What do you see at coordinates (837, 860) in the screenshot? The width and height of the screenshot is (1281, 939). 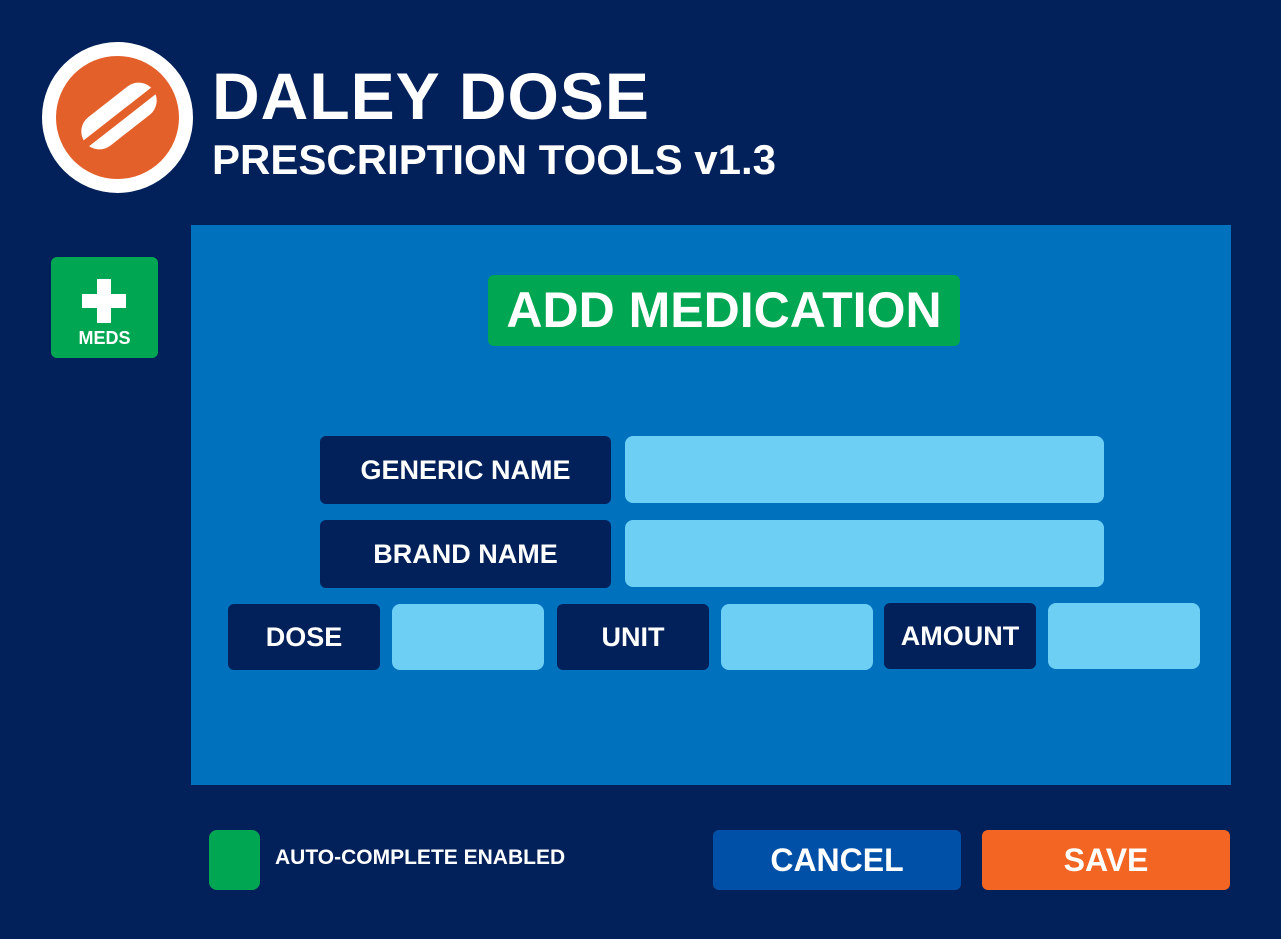 I see `cancel-button: CANCEL` at bounding box center [837, 860].